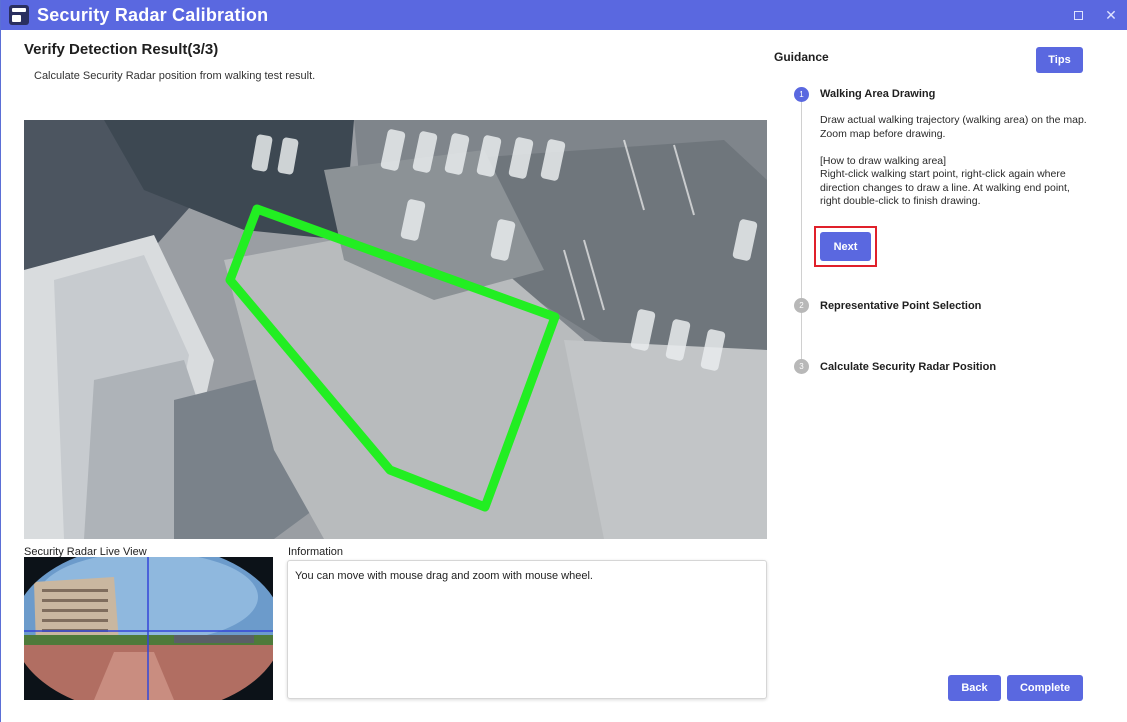 This screenshot has width=1127, height=722. Describe the element at coordinates (974, 688) in the screenshot. I see `back-button: Back` at that location.